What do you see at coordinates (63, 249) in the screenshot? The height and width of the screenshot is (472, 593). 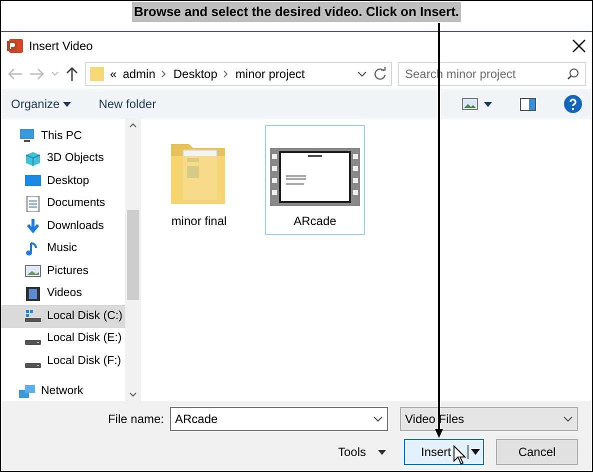 I see `sidebar-item: Music` at bounding box center [63, 249].